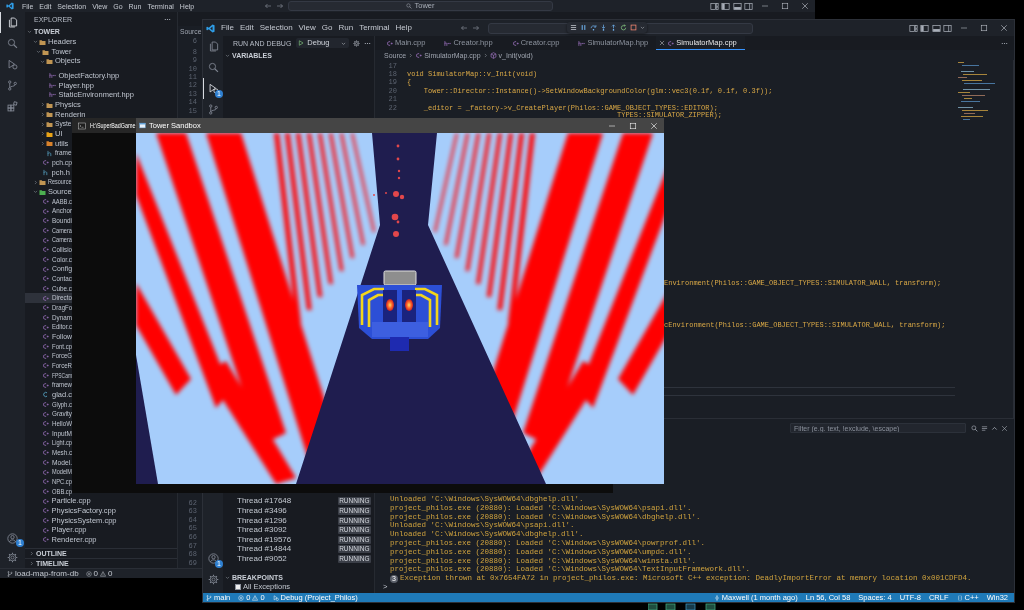  Describe the element at coordinates (103, 573) in the screenshot. I see `warning-icon` at that location.